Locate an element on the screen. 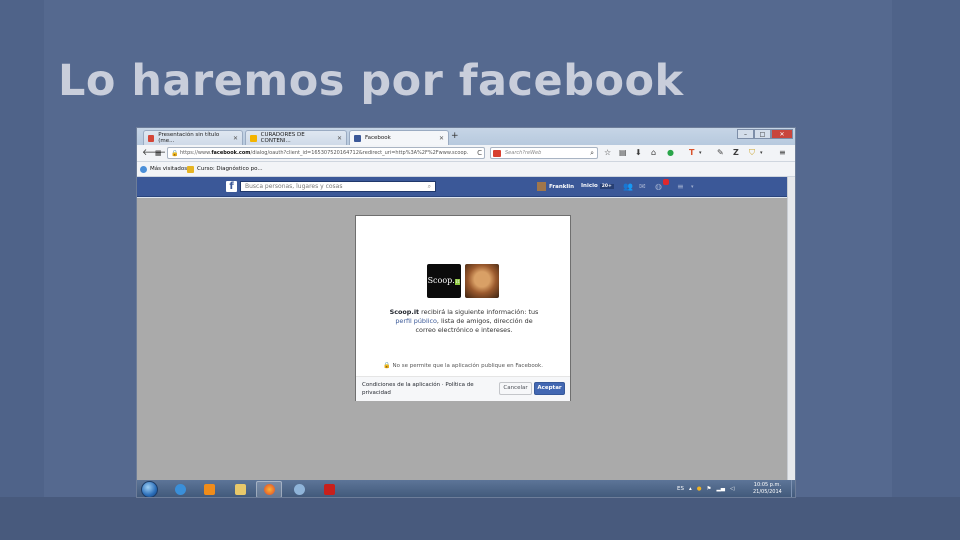  facebook-logo-icon: f is located at coordinates (231, 186).